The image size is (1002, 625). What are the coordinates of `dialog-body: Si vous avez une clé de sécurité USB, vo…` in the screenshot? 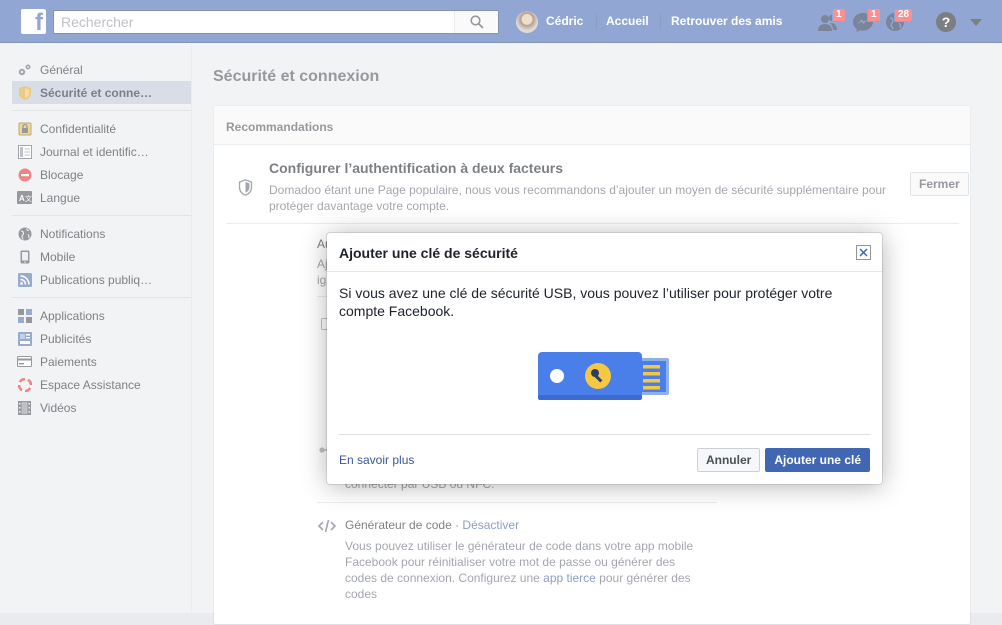 It's located at (586, 302).